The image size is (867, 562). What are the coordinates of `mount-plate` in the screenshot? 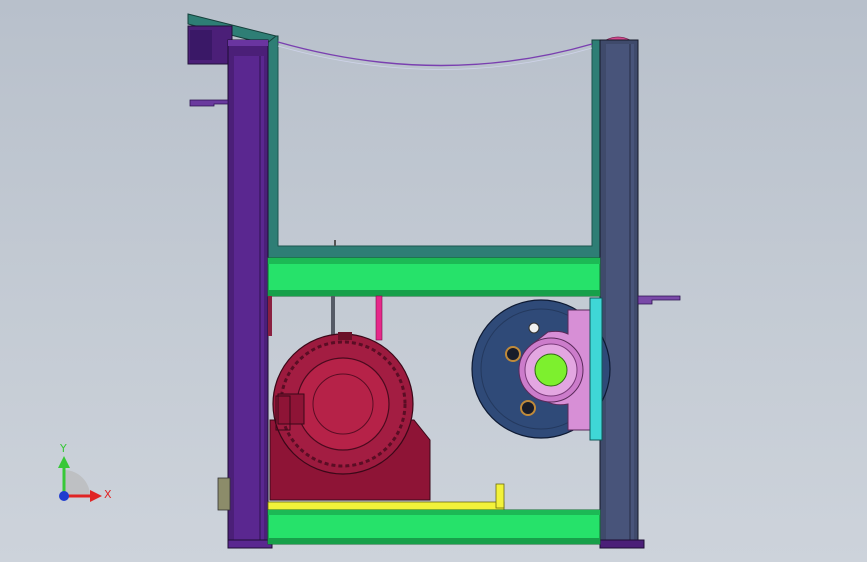 It's located at (596, 369).